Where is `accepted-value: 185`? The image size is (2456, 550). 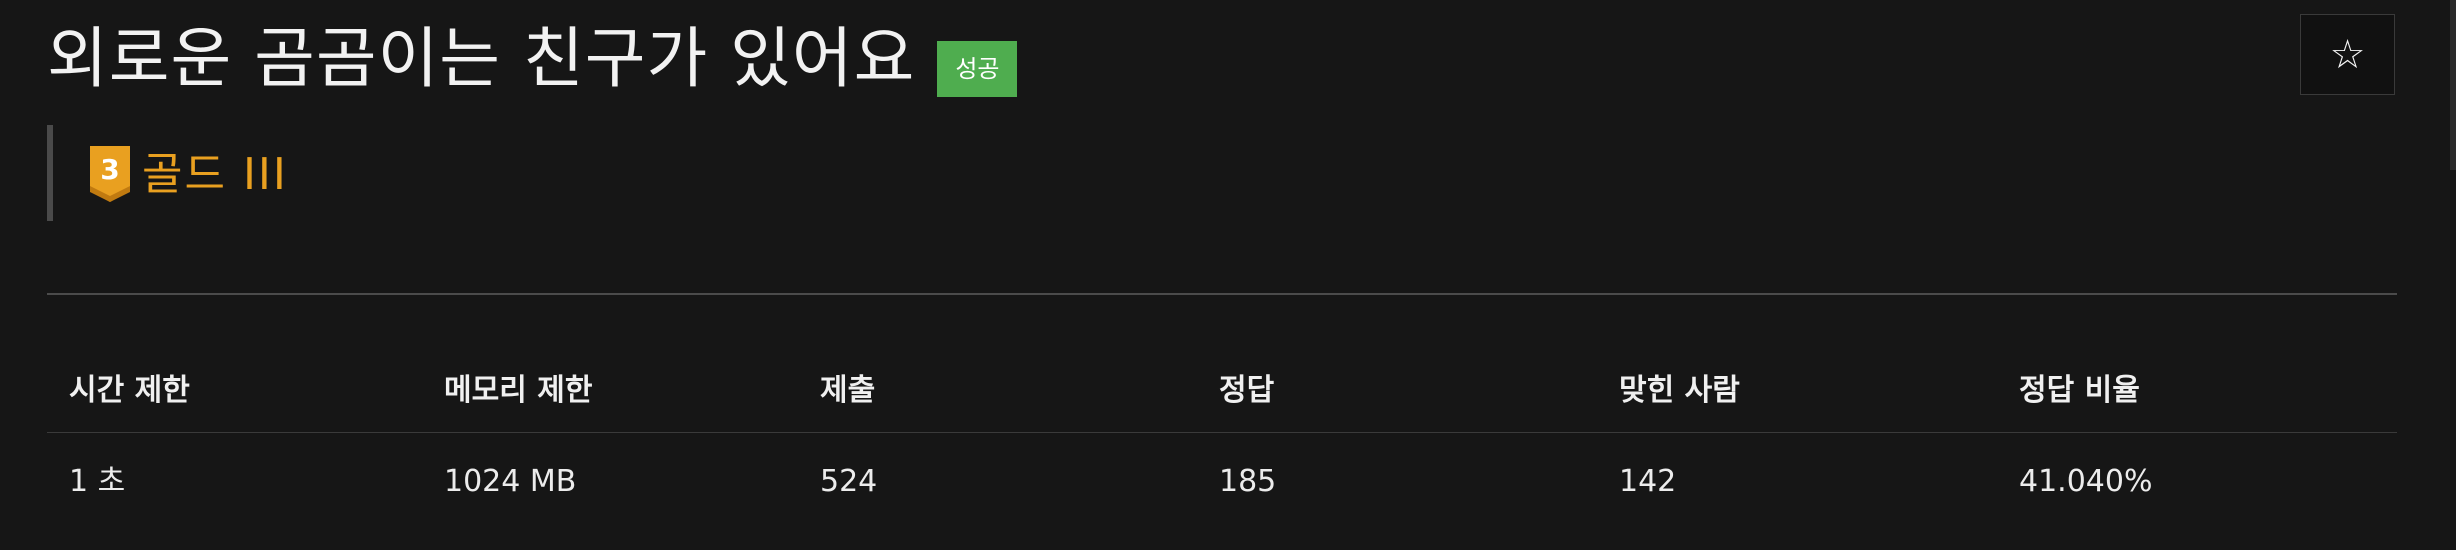 accepted-value: 185 is located at coordinates (1248, 481).